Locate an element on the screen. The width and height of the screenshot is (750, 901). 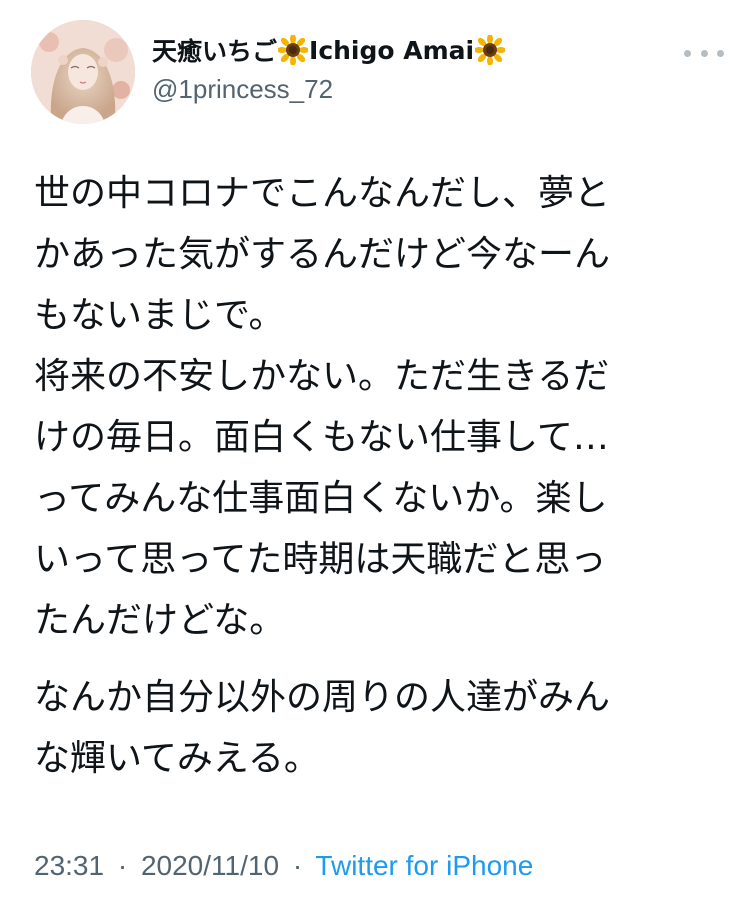
avatar is located at coordinates (83, 72).